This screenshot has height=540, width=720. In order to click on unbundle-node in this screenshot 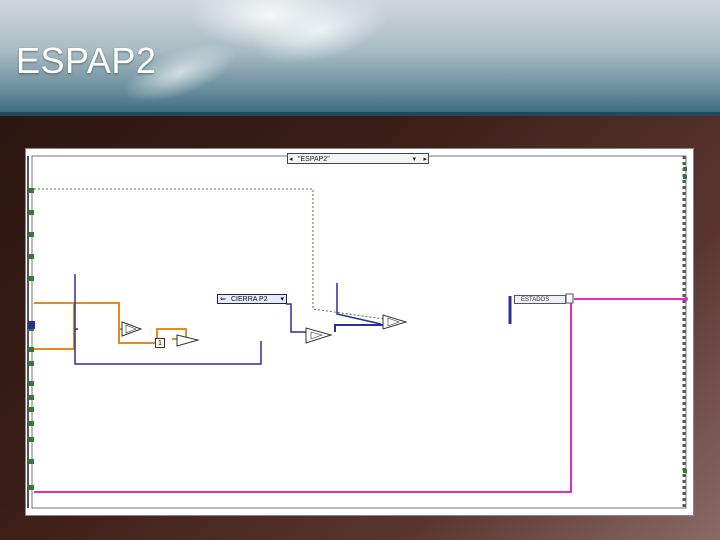, I will do `click(569, 298)`.